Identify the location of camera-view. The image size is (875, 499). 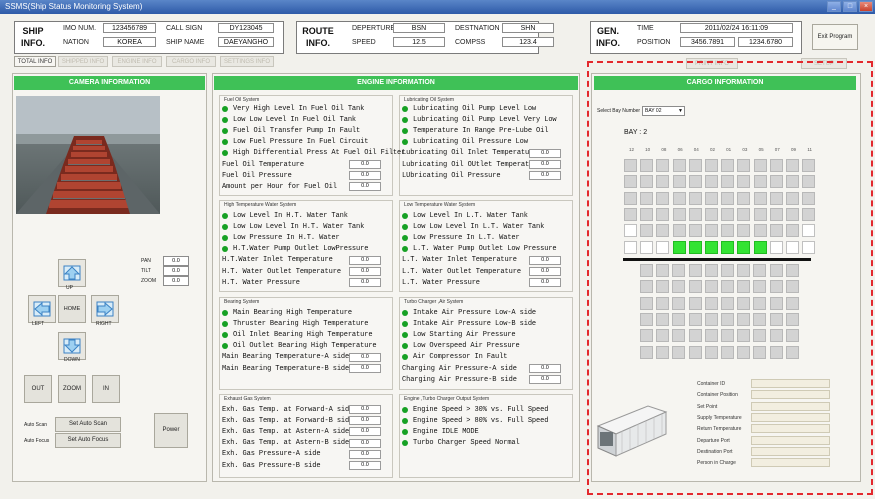
(88, 155).